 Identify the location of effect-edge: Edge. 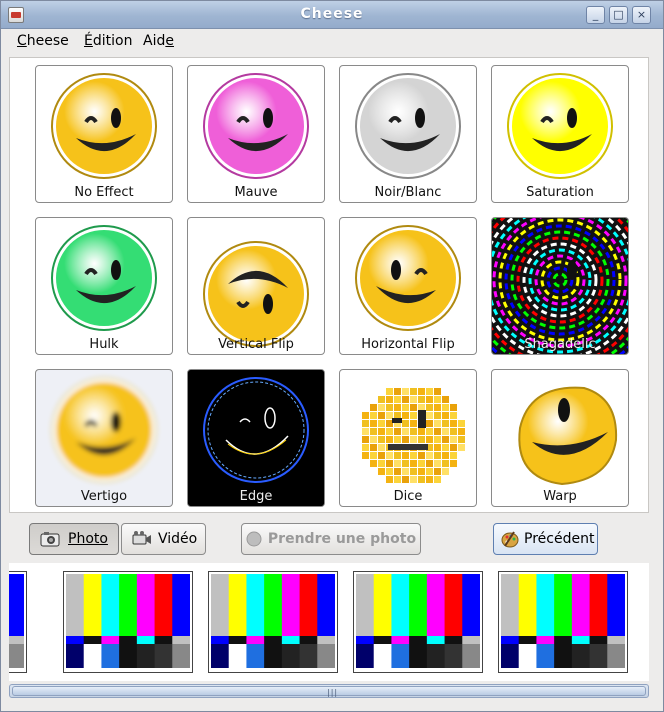
(256, 438).